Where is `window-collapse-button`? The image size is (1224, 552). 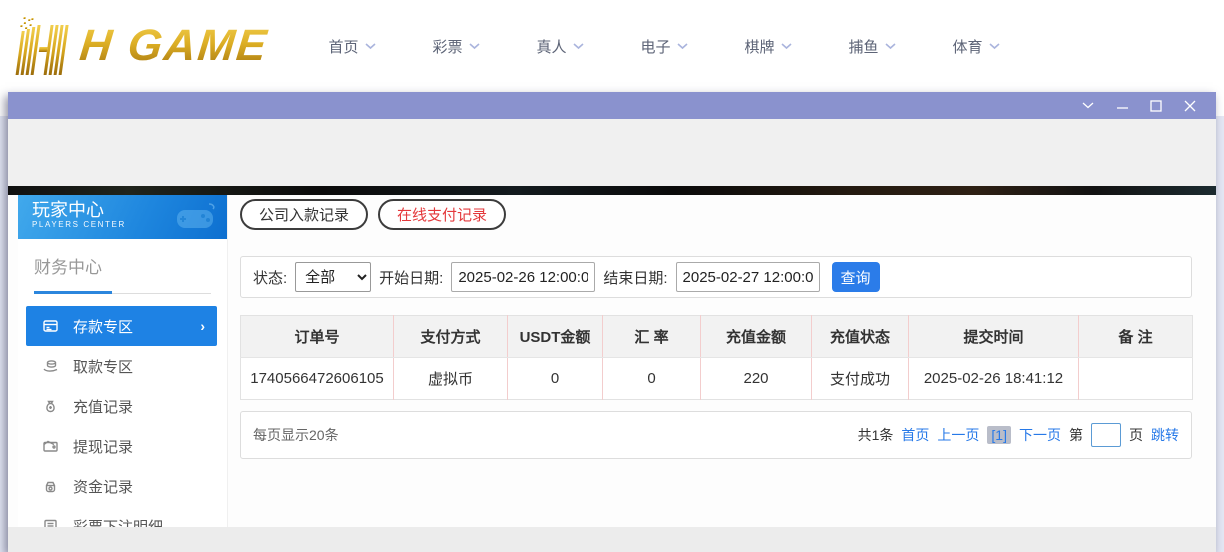
window-collapse-button is located at coordinates (1088, 106).